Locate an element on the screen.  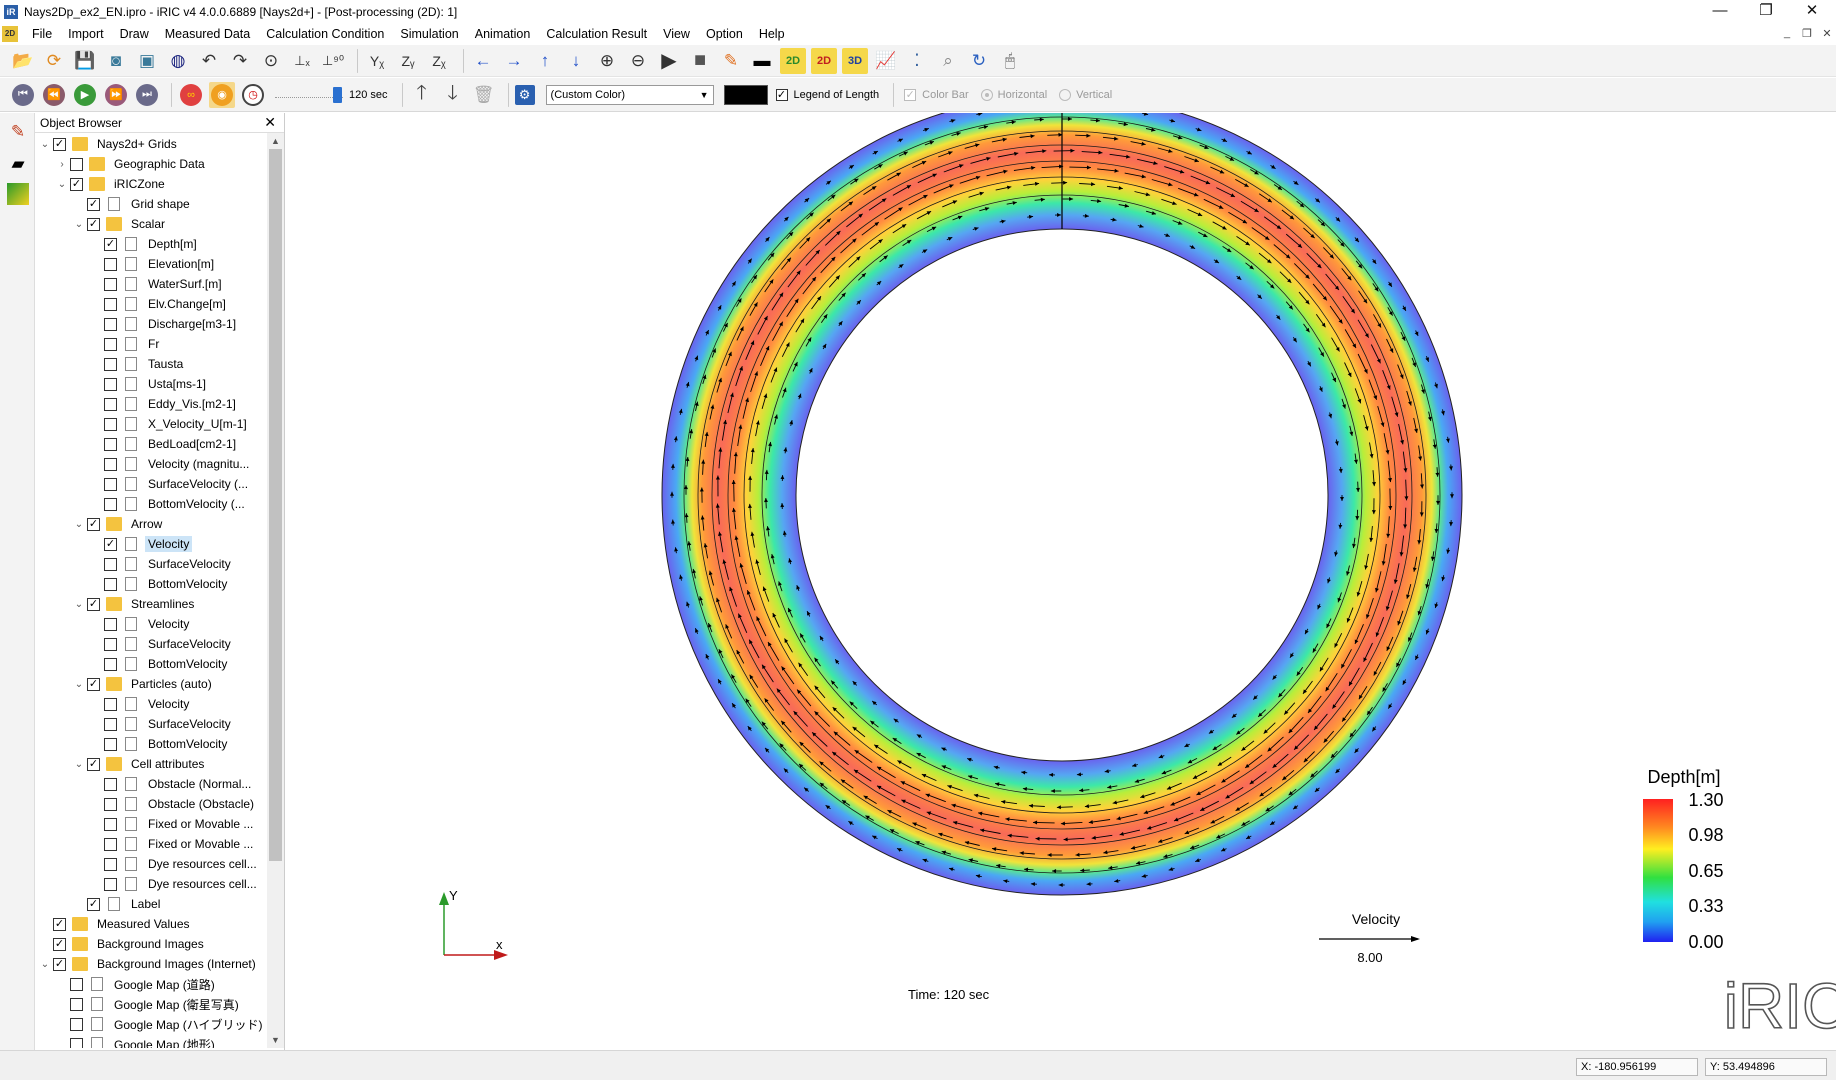
tree-item: ✓ Background Images is located at coordinates (122, 944).